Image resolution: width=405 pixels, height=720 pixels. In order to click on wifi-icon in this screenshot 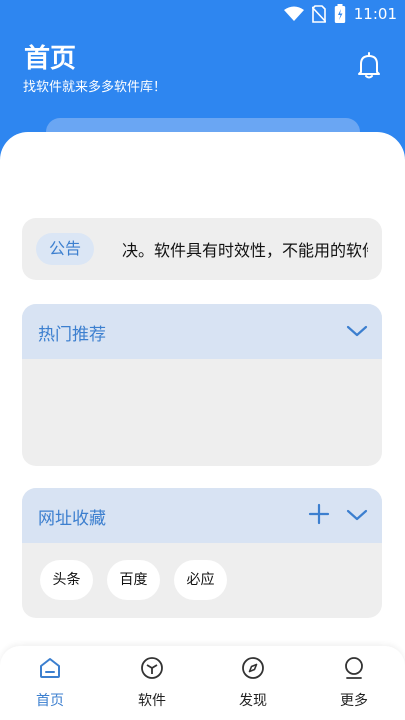, I will do `click(293, 13)`.